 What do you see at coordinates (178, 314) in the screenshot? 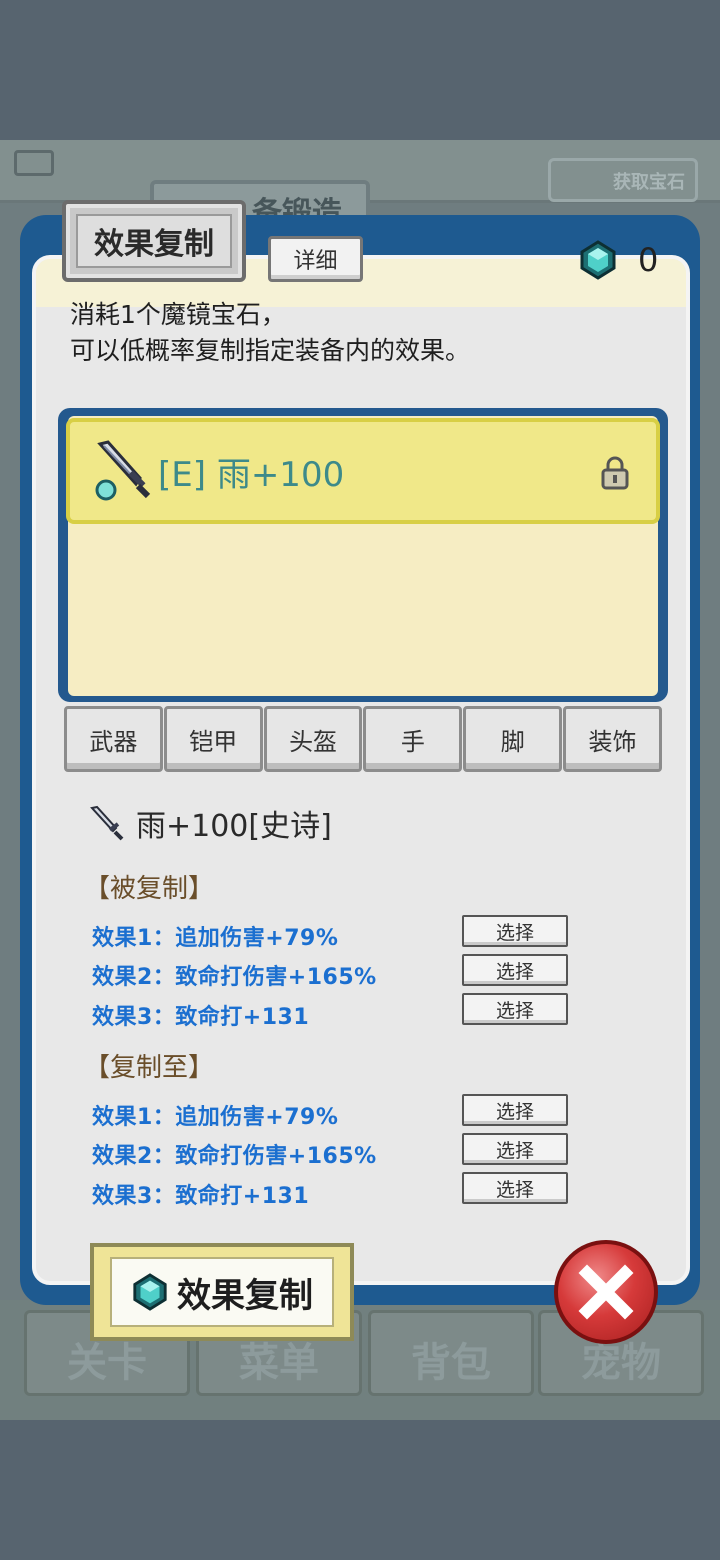
I see `description-line-1: 消耗1个魔镜宝石，` at bounding box center [178, 314].